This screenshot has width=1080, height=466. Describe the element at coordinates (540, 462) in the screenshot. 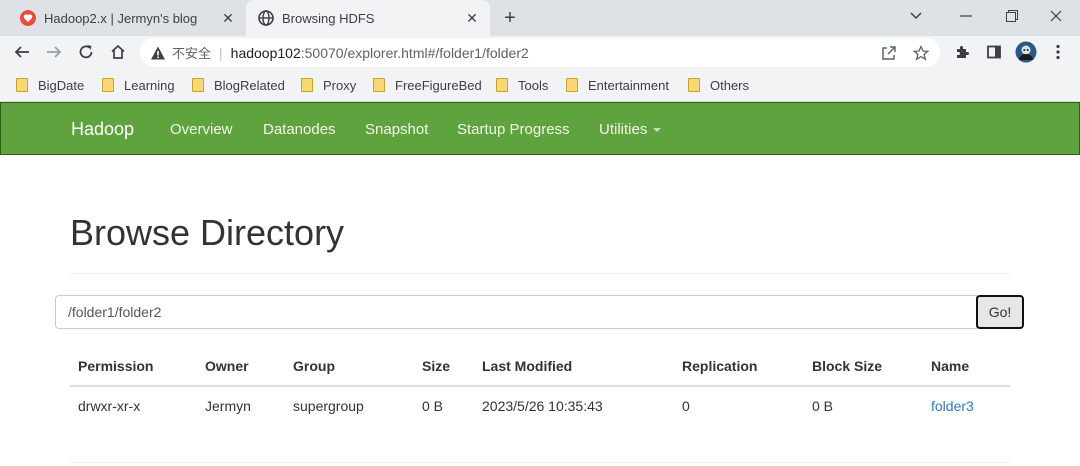

I see `table-bottom-divider` at that location.